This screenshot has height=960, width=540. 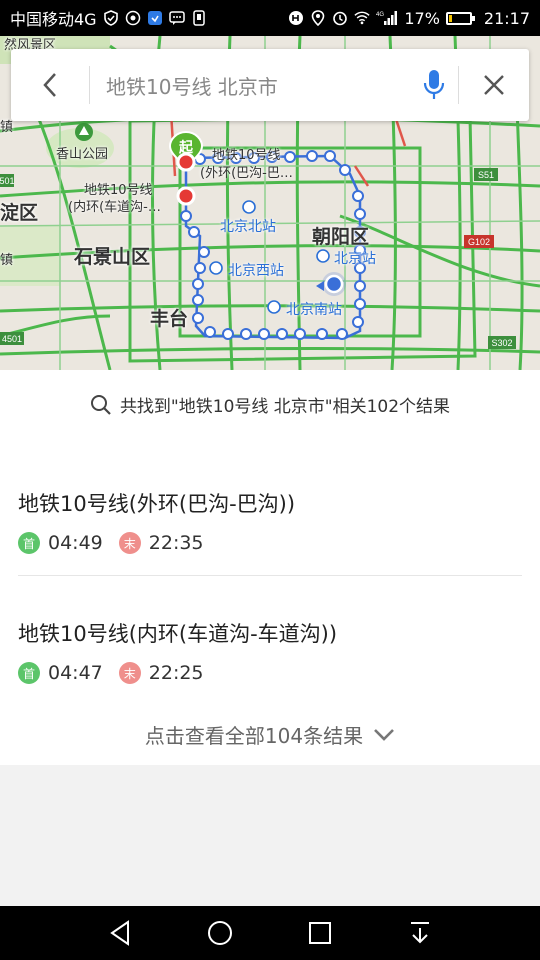 I want to click on clock: 21:17, so click(x=506, y=18).